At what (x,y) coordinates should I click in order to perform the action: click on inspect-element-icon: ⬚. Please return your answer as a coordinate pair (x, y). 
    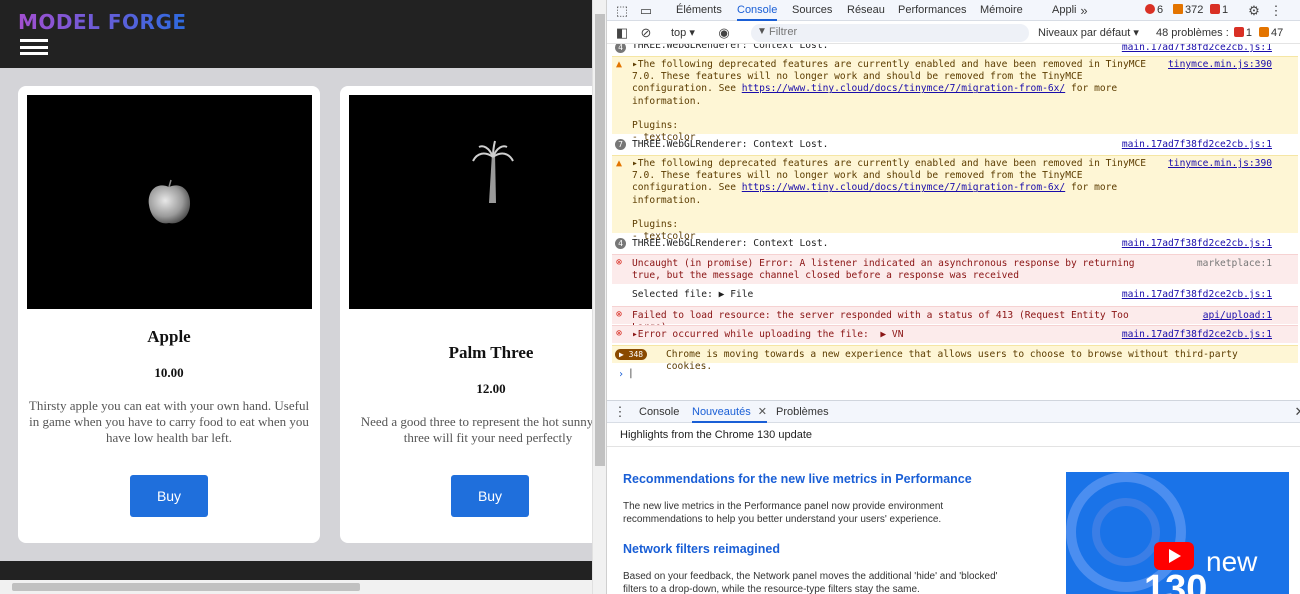
    Looking at the image, I should click on (622, 10).